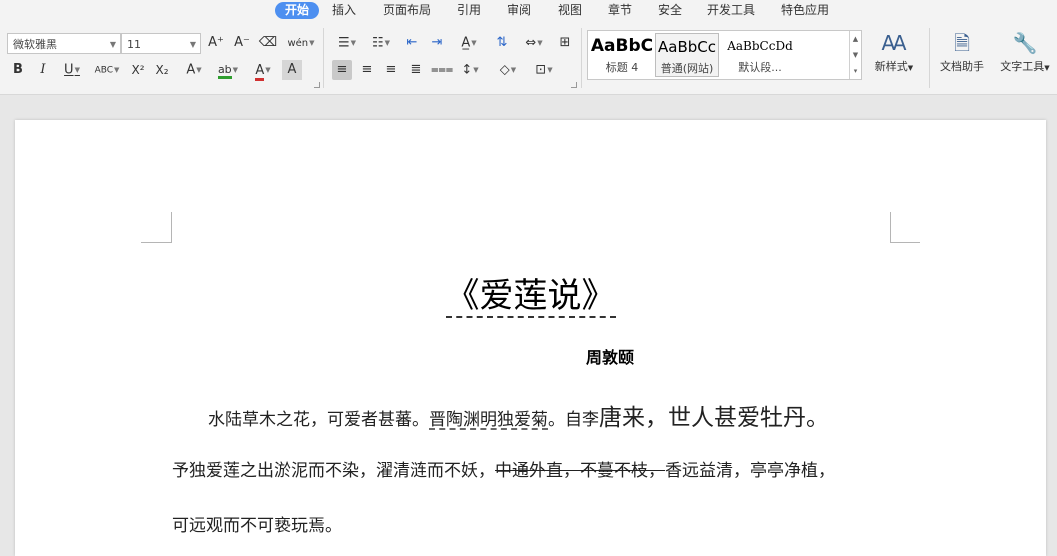 The height and width of the screenshot is (556, 1057). I want to click on strike-label: ABC, so click(104, 70).